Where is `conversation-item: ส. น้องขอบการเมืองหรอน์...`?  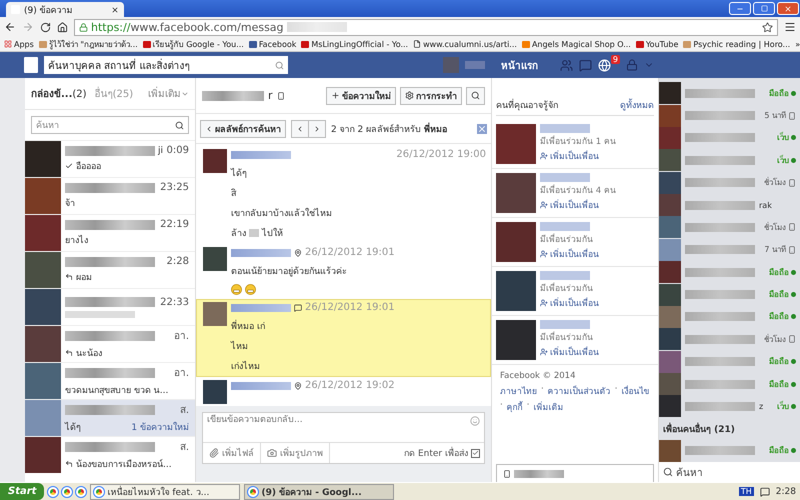
conversation-item: ส. น้องขอบการเมืองหรอน์... is located at coordinates (110, 454).